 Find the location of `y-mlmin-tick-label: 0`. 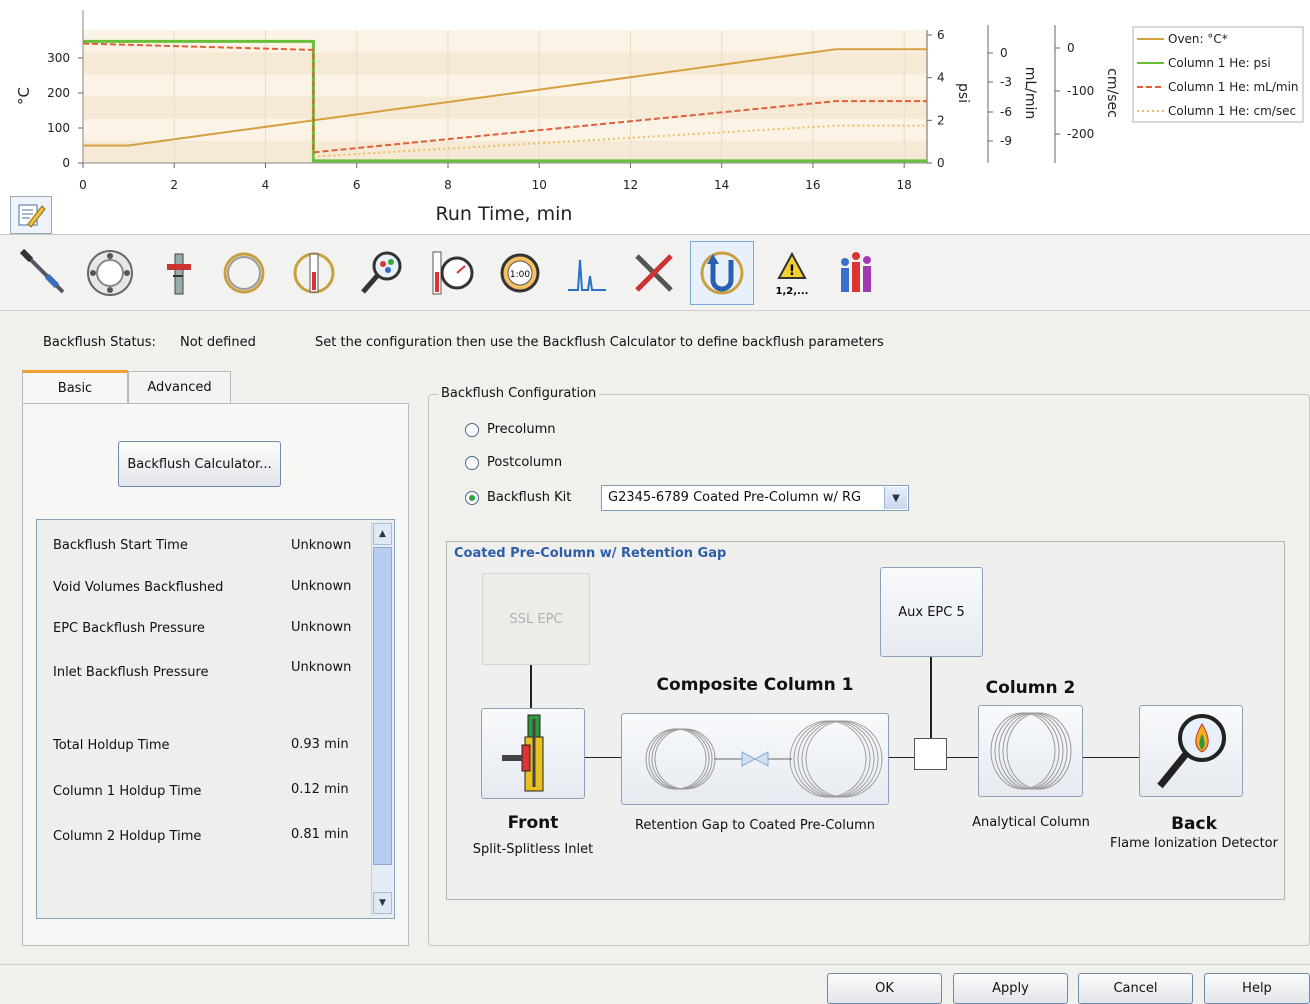

y-mlmin-tick-label: 0 is located at coordinates (1004, 53).